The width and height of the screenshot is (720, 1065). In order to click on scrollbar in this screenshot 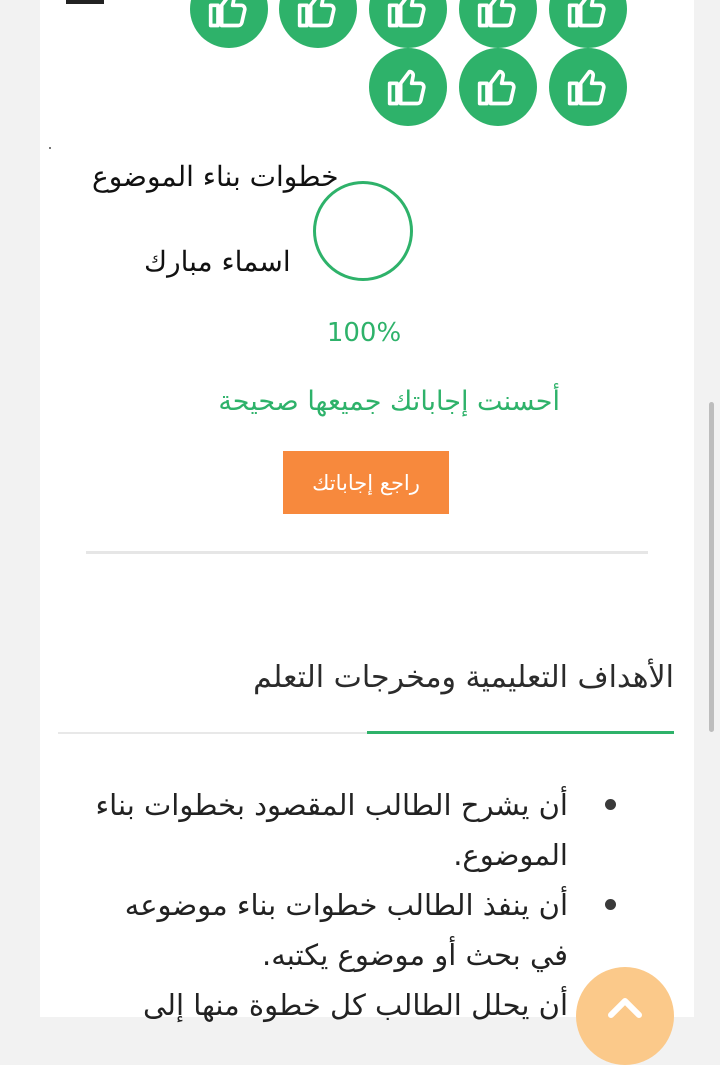, I will do `click(711, 567)`.